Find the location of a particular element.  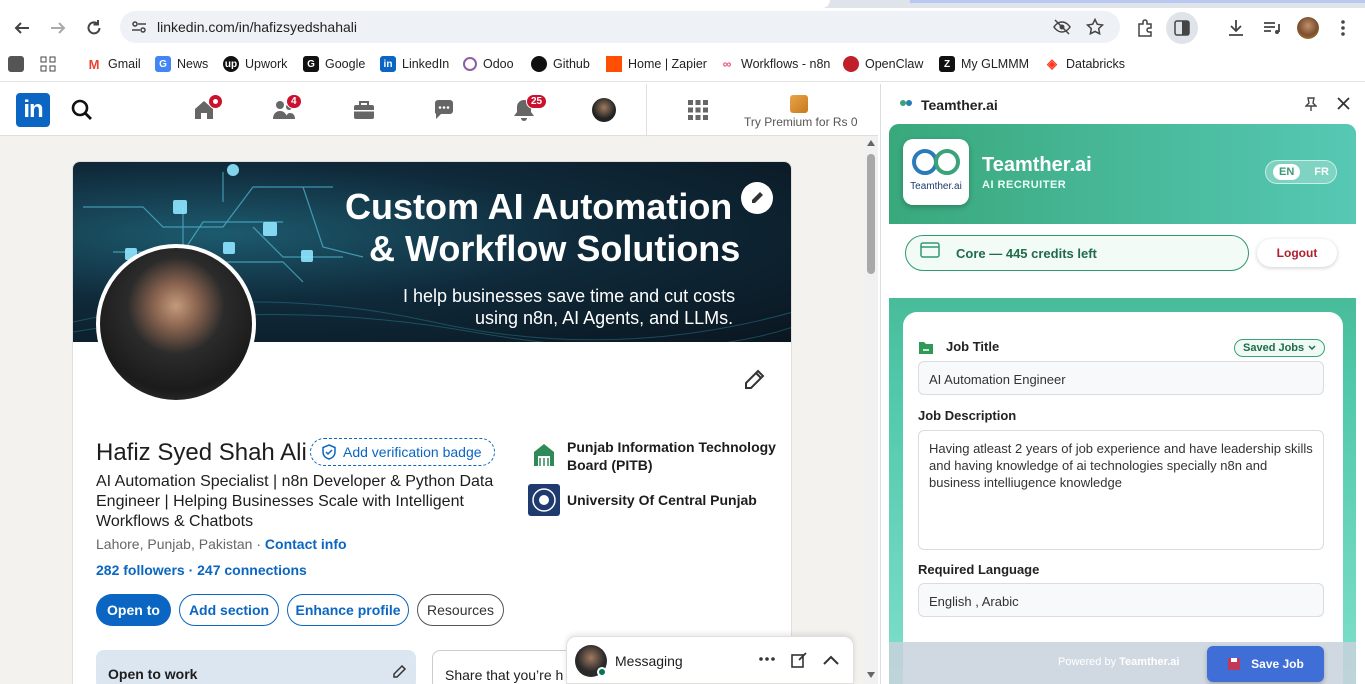

required-language-input: English , Arabic is located at coordinates (1121, 600).